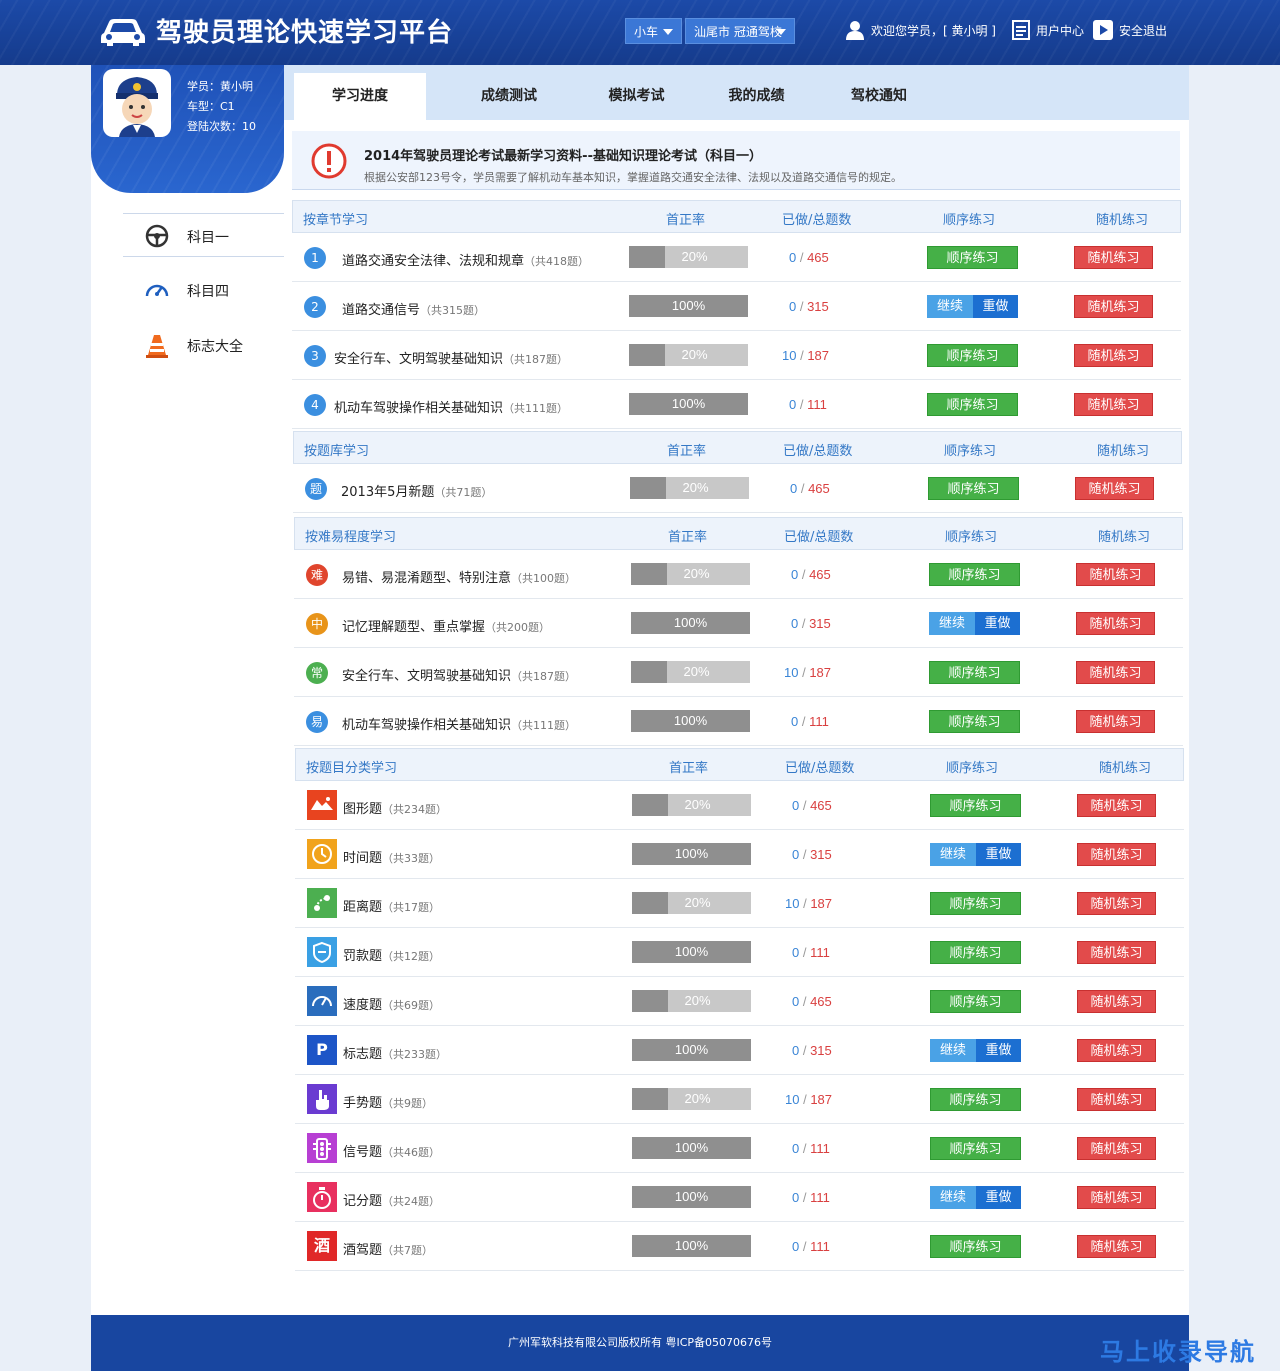 The height and width of the screenshot is (1371, 1280). What do you see at coordinates (446, 625) in the screenshot?
I see `row-name: 记忆理解题型、重点掌握（共200题）` at bounding box center [446, 625].